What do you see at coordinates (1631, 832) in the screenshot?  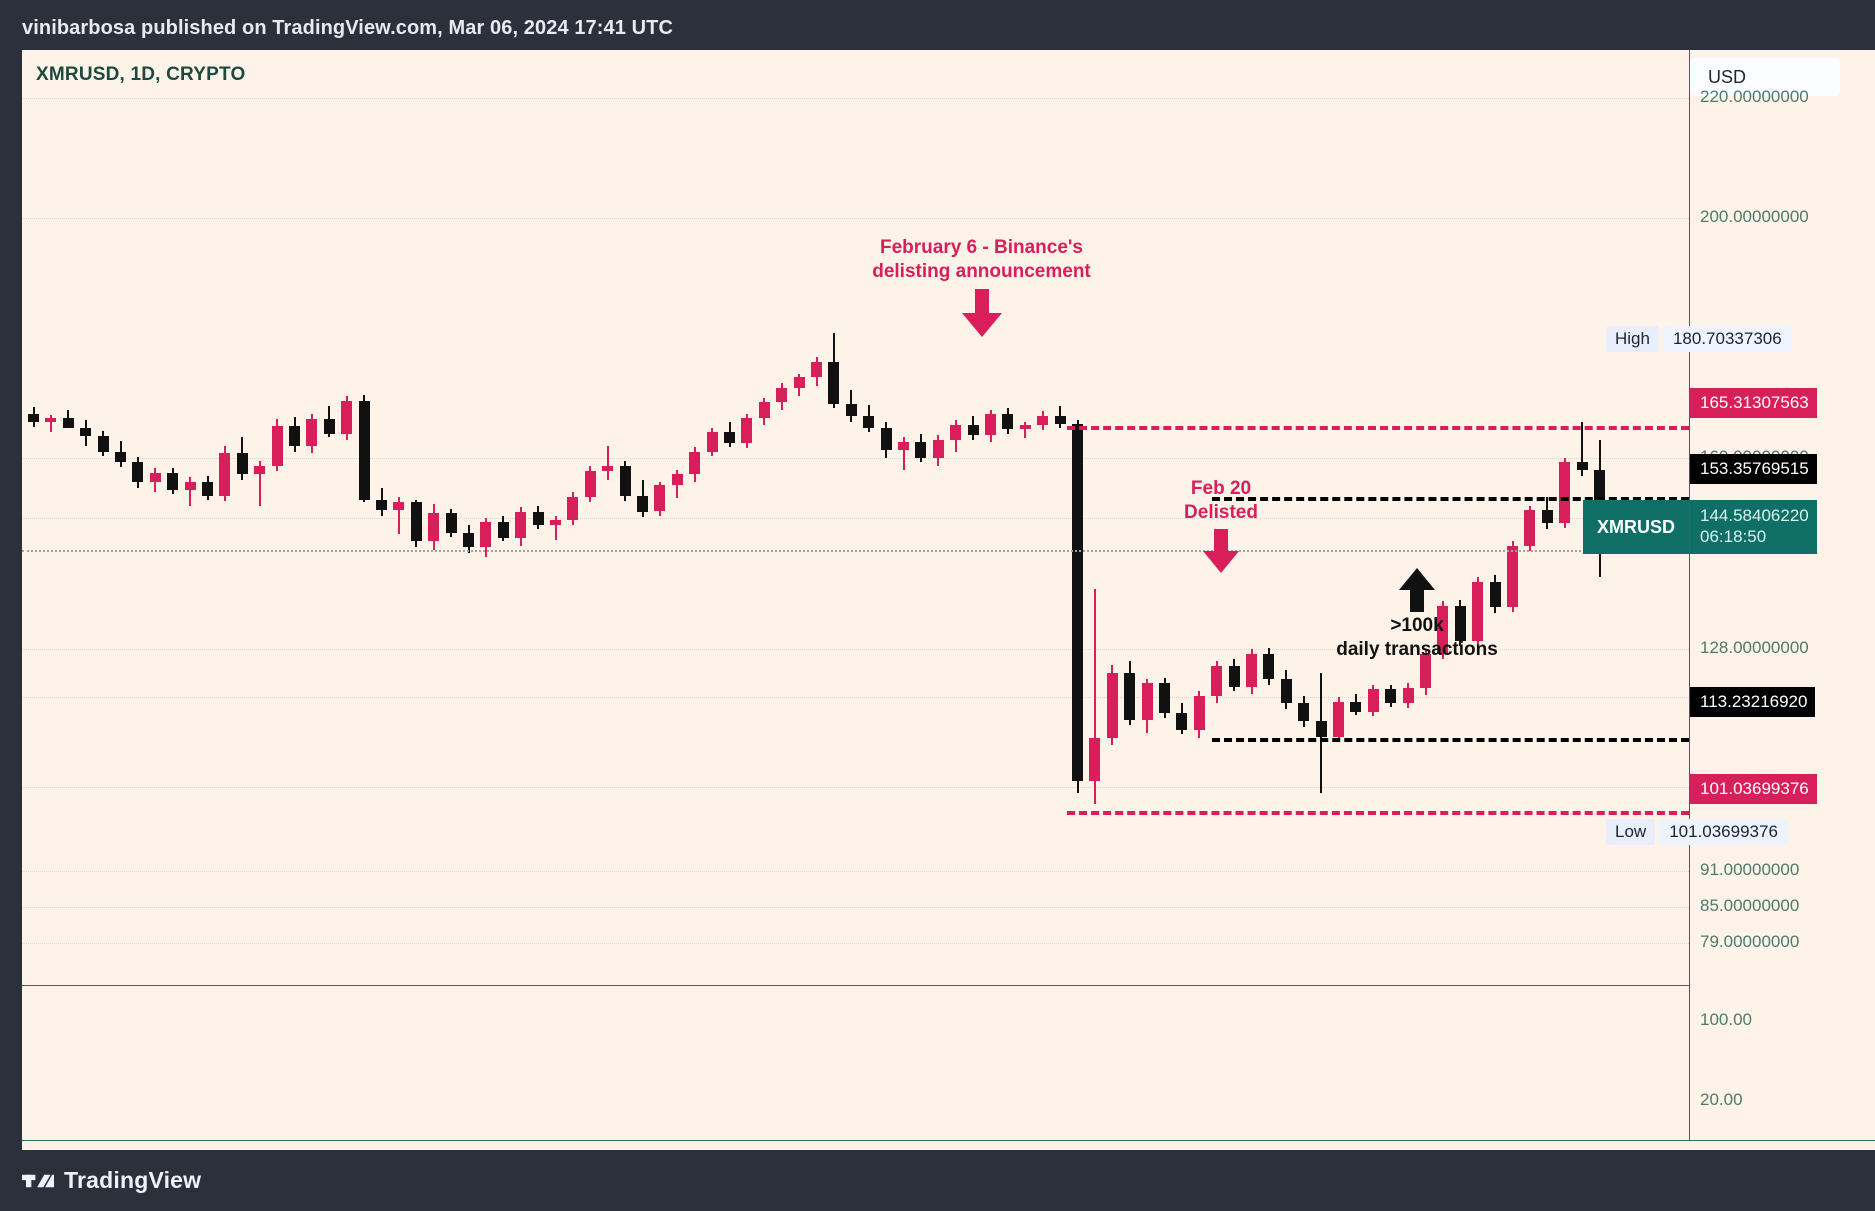 I see `low-label: Low` at bounding box center [1631, 832].